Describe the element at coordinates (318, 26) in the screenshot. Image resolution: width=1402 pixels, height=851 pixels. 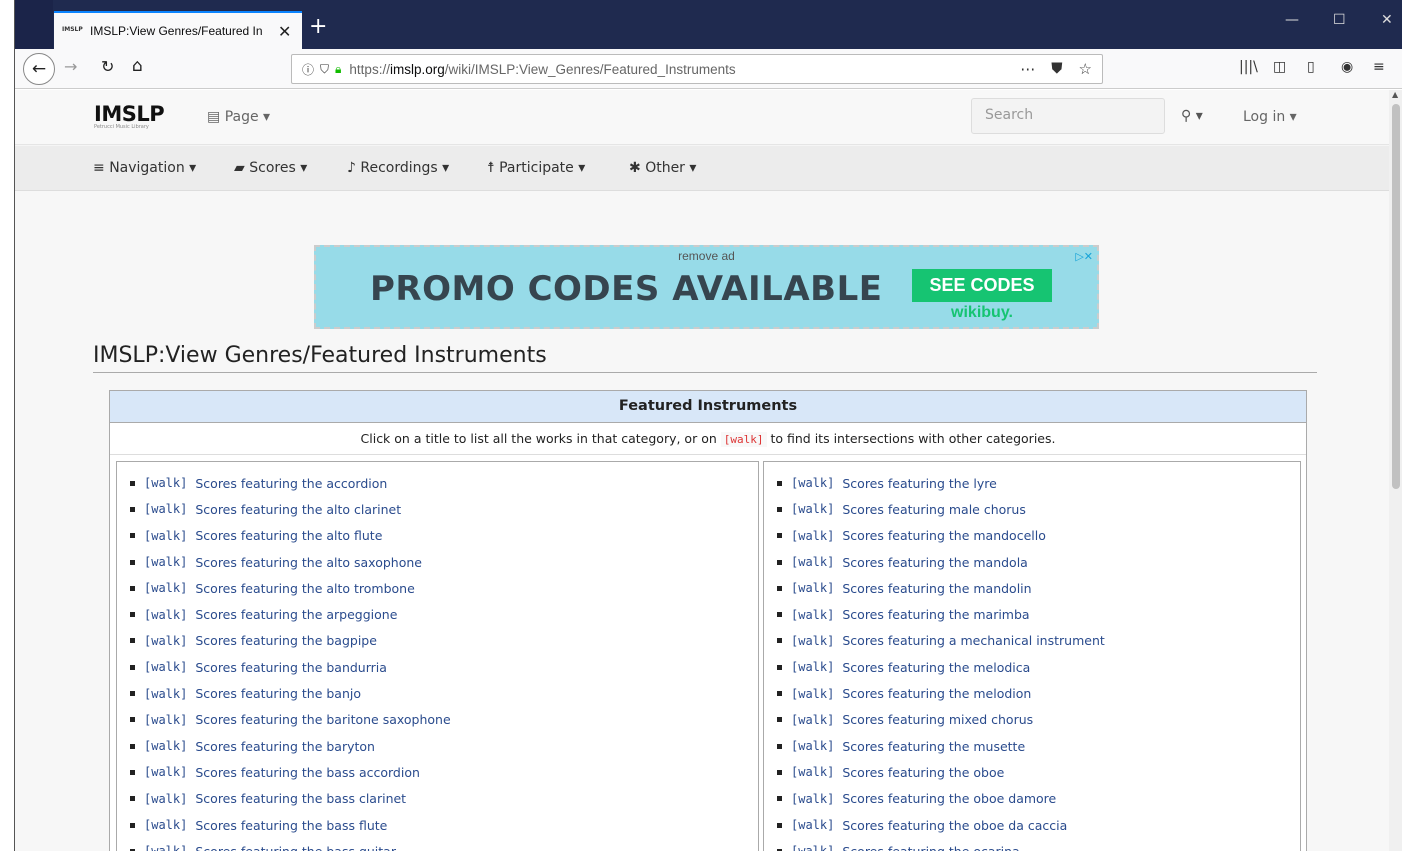
I see `new-tab-button: +` at that location.